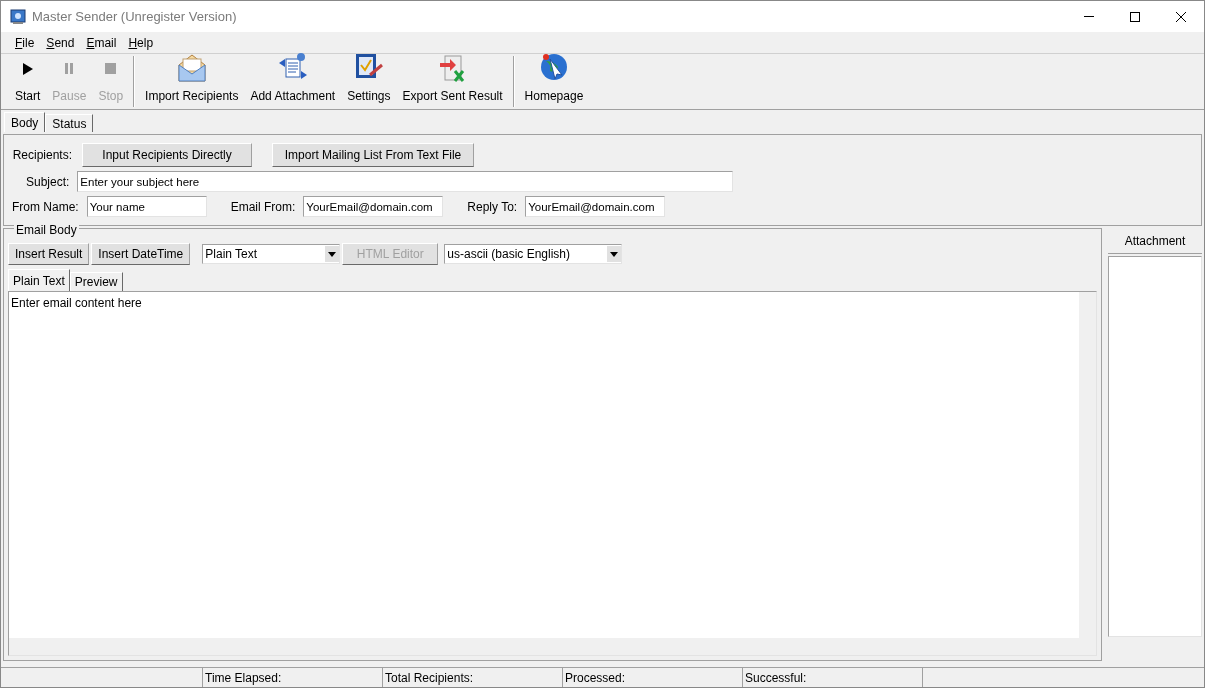  I want to click on text-field: Enter your subject here, so click(405, 181).